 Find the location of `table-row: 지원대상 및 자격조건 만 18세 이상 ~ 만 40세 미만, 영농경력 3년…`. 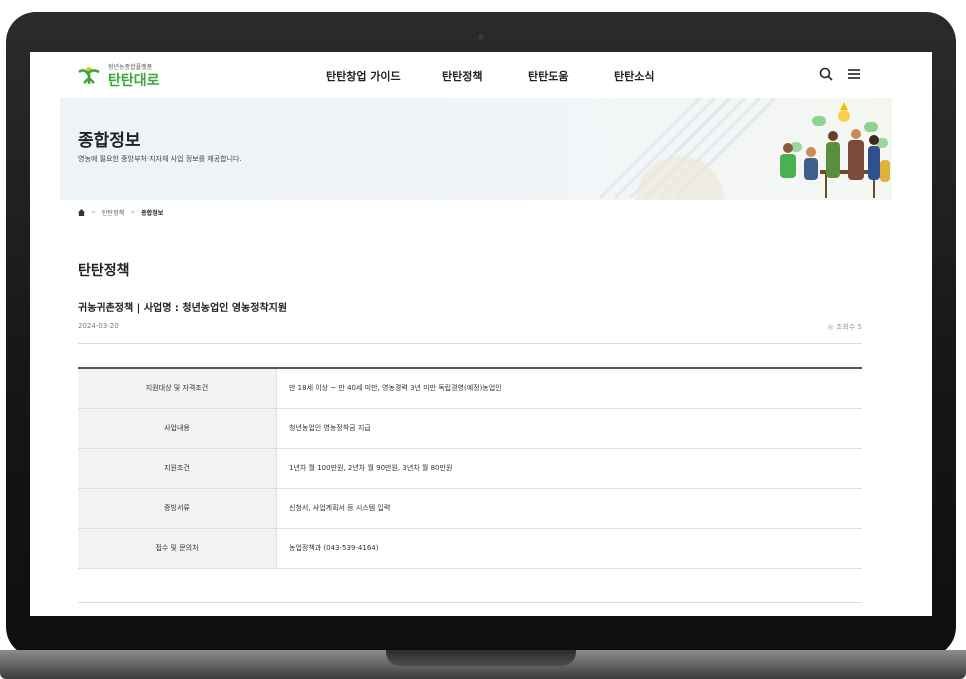

table-row: 지원대상 및 자격조건 만 18세 이상 ~ 만 40세 미만, 영농경력 3년… is located at coordinates (470, 388).